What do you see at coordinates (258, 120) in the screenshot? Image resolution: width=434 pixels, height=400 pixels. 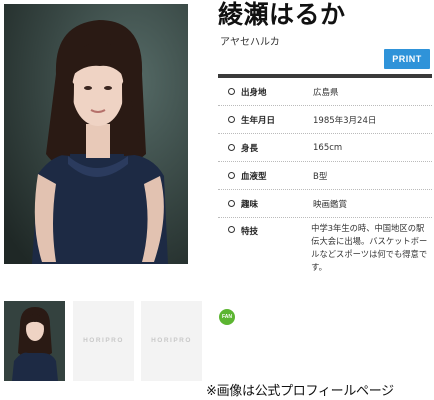 I see `profile-key: 生年月日` at bounding box center [258, 120].